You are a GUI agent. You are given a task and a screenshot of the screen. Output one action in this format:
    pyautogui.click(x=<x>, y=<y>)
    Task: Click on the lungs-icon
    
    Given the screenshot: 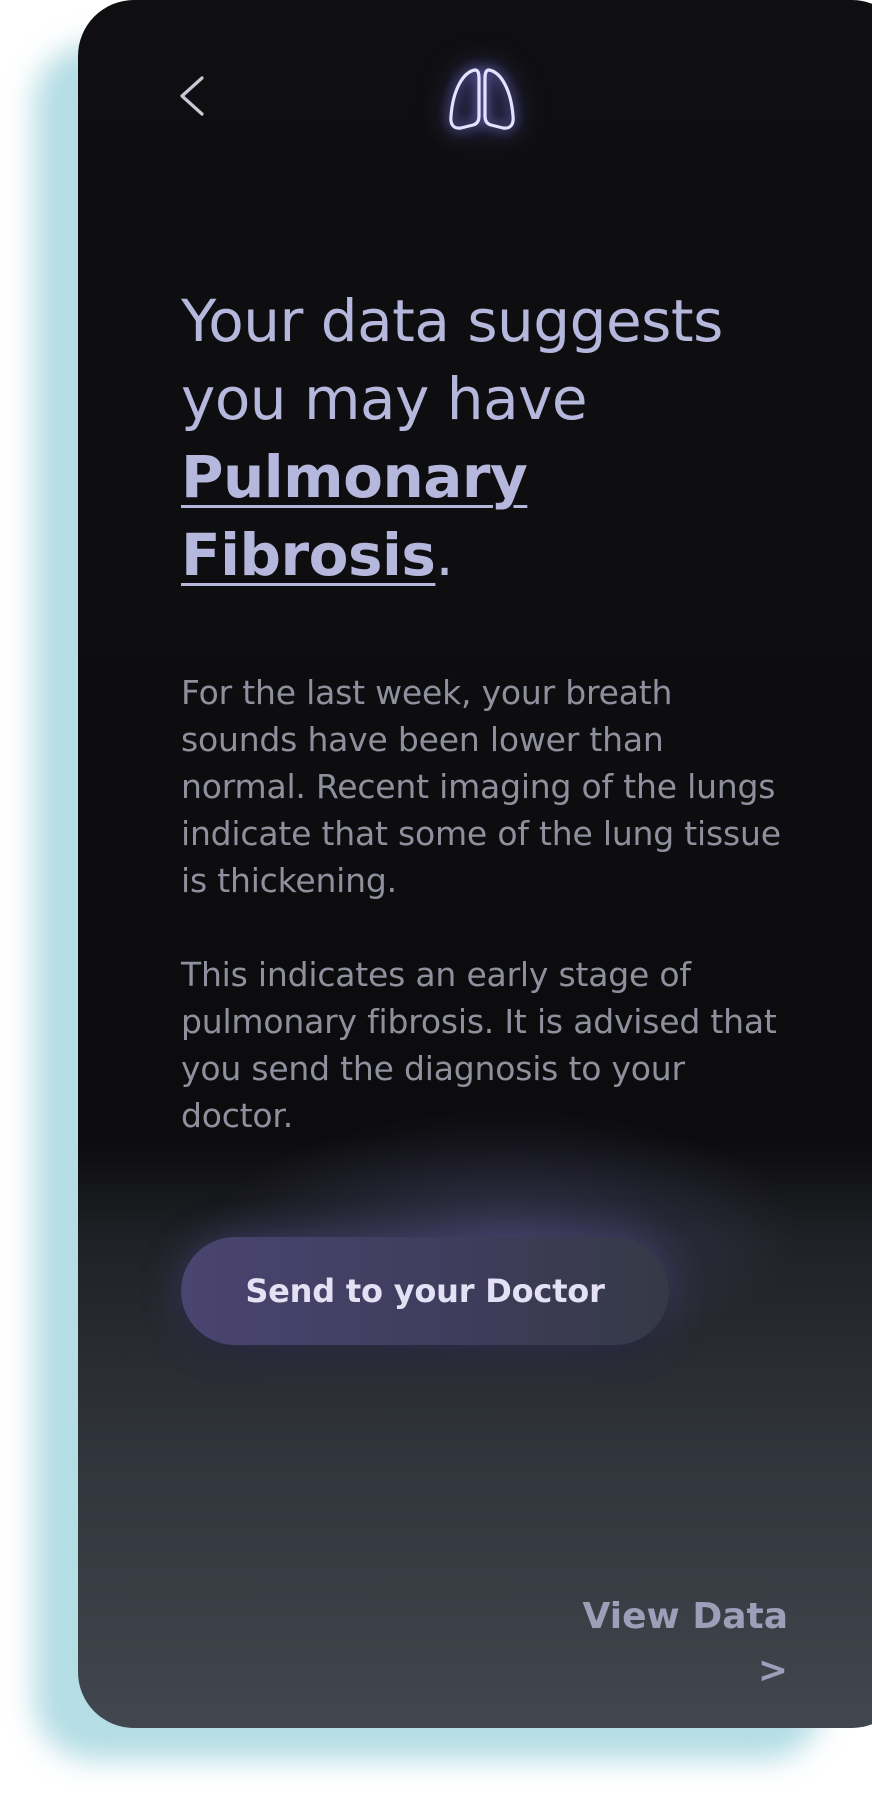 What is the action you would take?
    pyautogui.click(x=482, y=99)
    